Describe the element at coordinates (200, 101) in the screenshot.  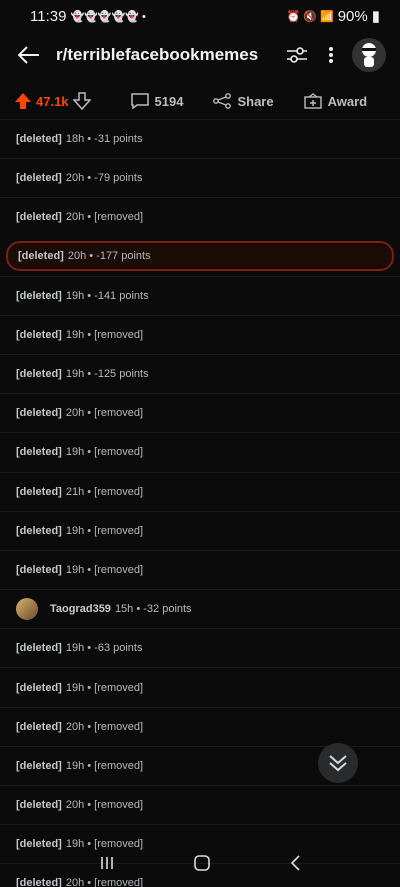
I see `post-action-bar: 47.1k 5194 Share Award` at that location.